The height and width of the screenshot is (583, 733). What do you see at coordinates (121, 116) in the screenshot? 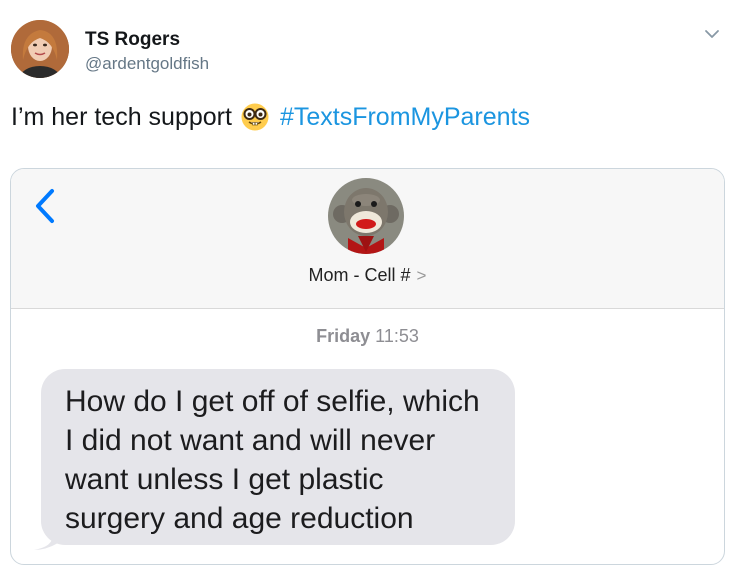
I see `tweet-body: I’m her tech support` at bounding box center [121, 116].